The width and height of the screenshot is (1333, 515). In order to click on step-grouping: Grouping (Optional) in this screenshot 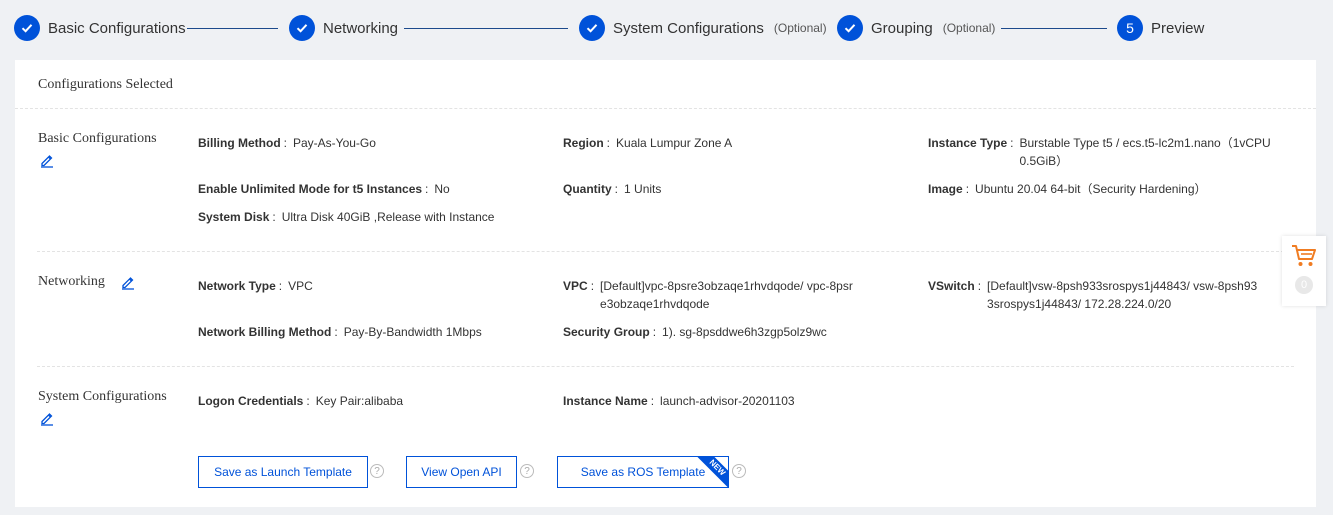, I will do `click(916, 28)`.